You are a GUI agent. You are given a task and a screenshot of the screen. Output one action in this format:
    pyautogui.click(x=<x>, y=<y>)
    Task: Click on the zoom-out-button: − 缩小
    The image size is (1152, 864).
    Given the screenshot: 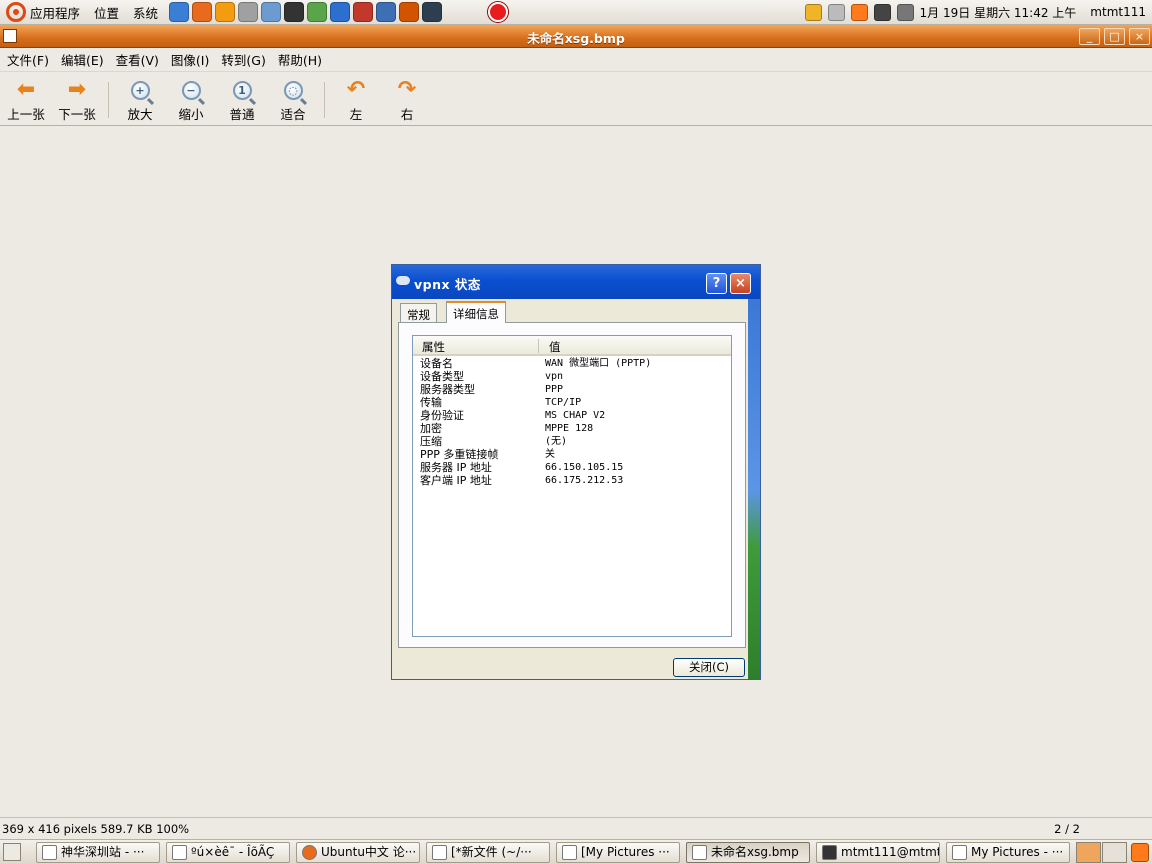 What is the action you would take?
    pyautogui.click(x=191, y=100)
    